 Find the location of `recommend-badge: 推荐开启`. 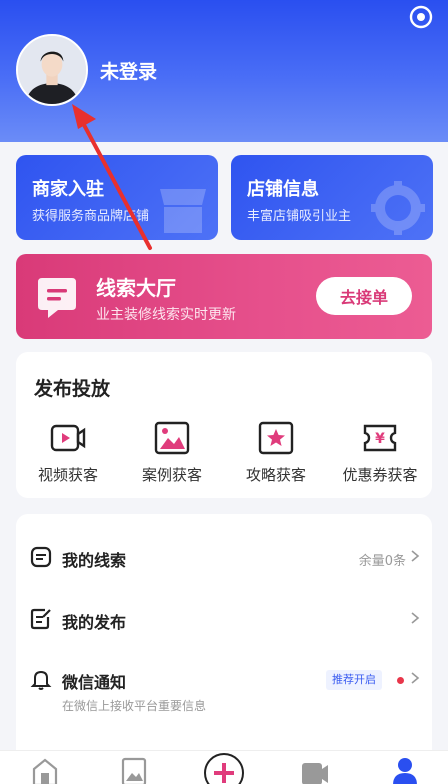

recommend-badge: 推荐开启 is located at coordinates (354, 680).